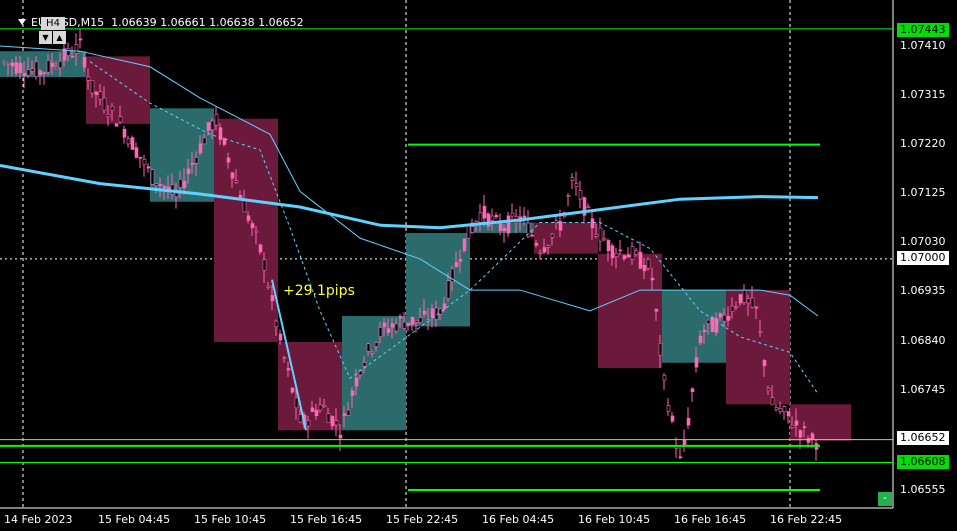  What do you see at coordinates (183, 22) in the screenshot?
I see `ohlc-high: 1.06661` at bounding box center [183, 22].